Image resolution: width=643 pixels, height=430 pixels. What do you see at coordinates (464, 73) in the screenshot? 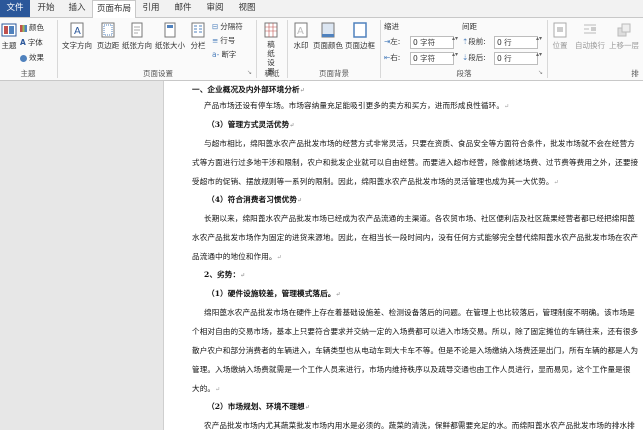
I see `group-label-paragraph: 段落` at bounding box center [464, 73].